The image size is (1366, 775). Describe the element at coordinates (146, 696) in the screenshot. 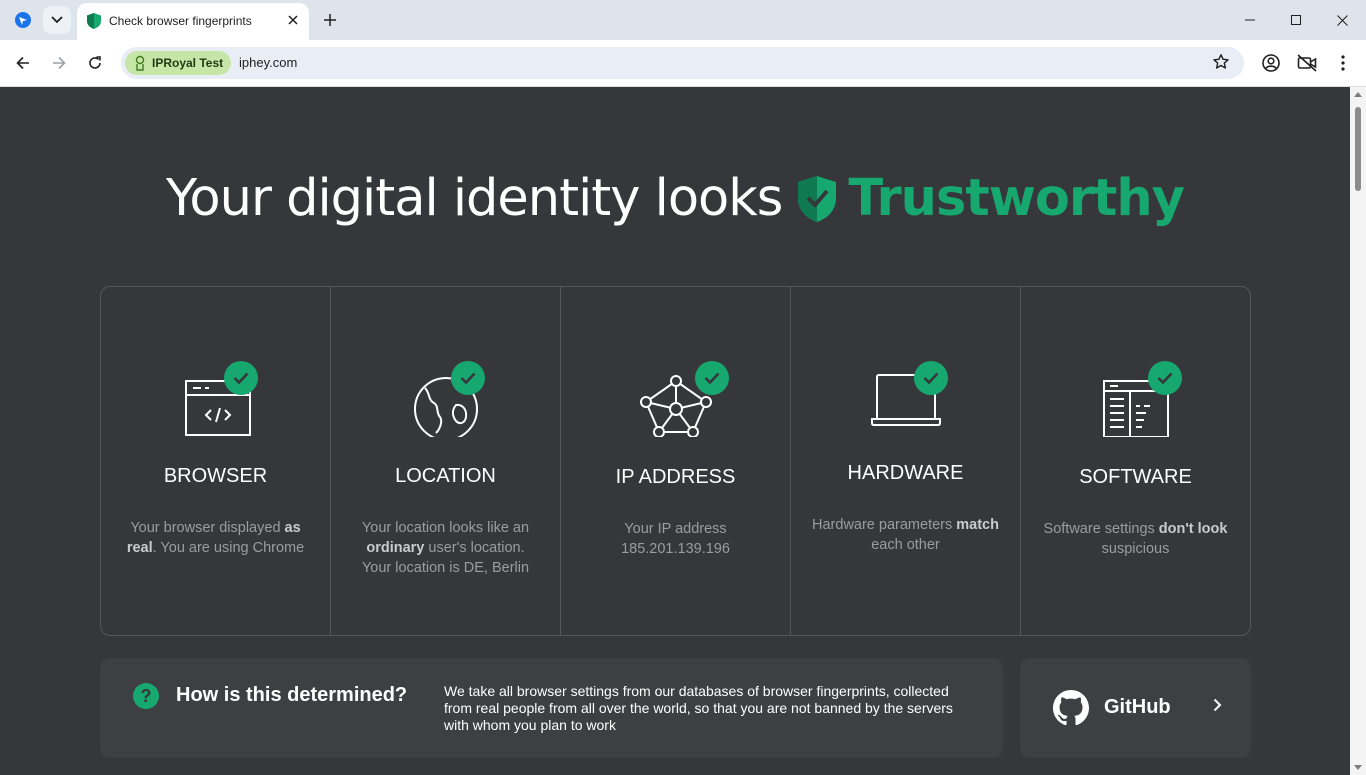

I see `question-icon: ?` at that location.